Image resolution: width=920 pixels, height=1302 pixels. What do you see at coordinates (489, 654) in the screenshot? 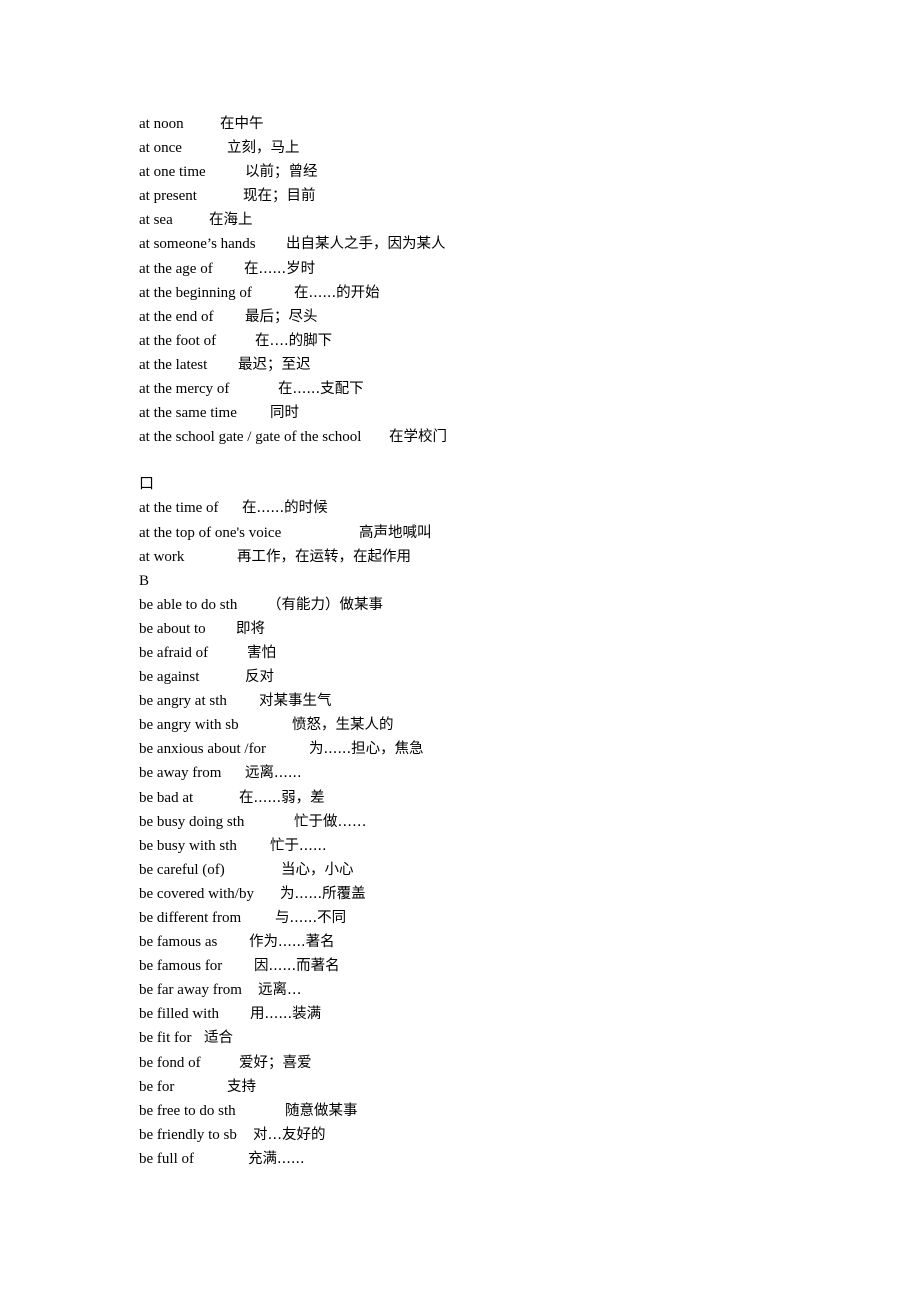
I see `phrase-entry: be afraid of 害怕` at bounding box center [489, 654].